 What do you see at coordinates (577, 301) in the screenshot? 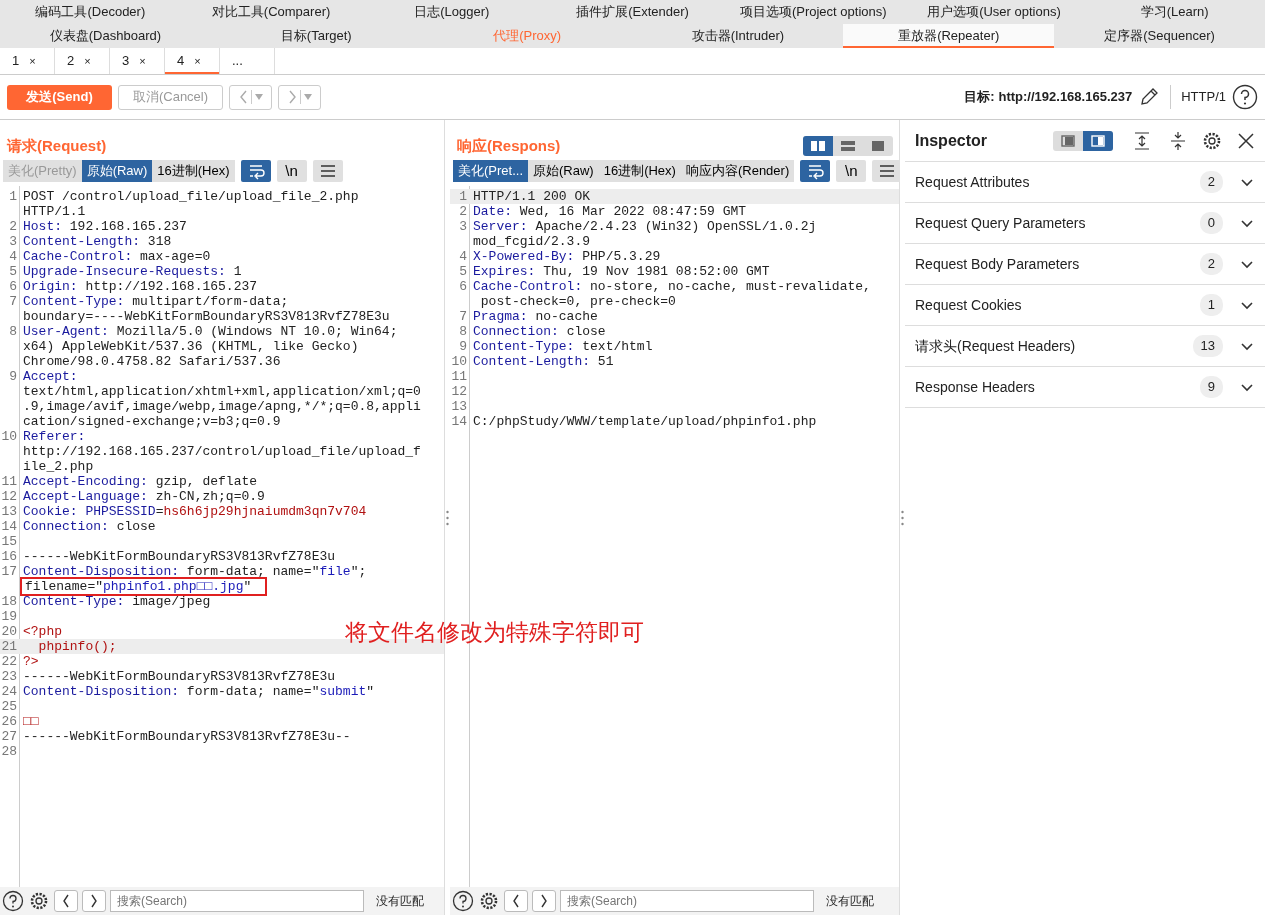
I see `code-line: post-check=0, pre-check=0` at bounding box center [577, 301].